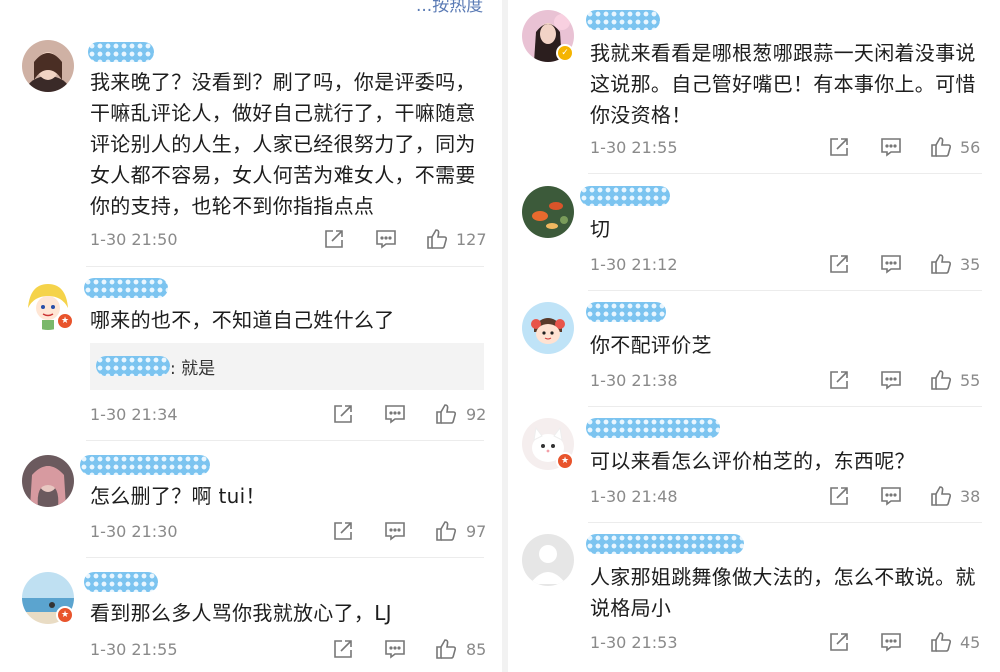 Image resolution: width=1000 pixels, height=672 pixels. Describe the element at coordinates (476, 649) in the screenshot. I see `like-count: 85` at that location.